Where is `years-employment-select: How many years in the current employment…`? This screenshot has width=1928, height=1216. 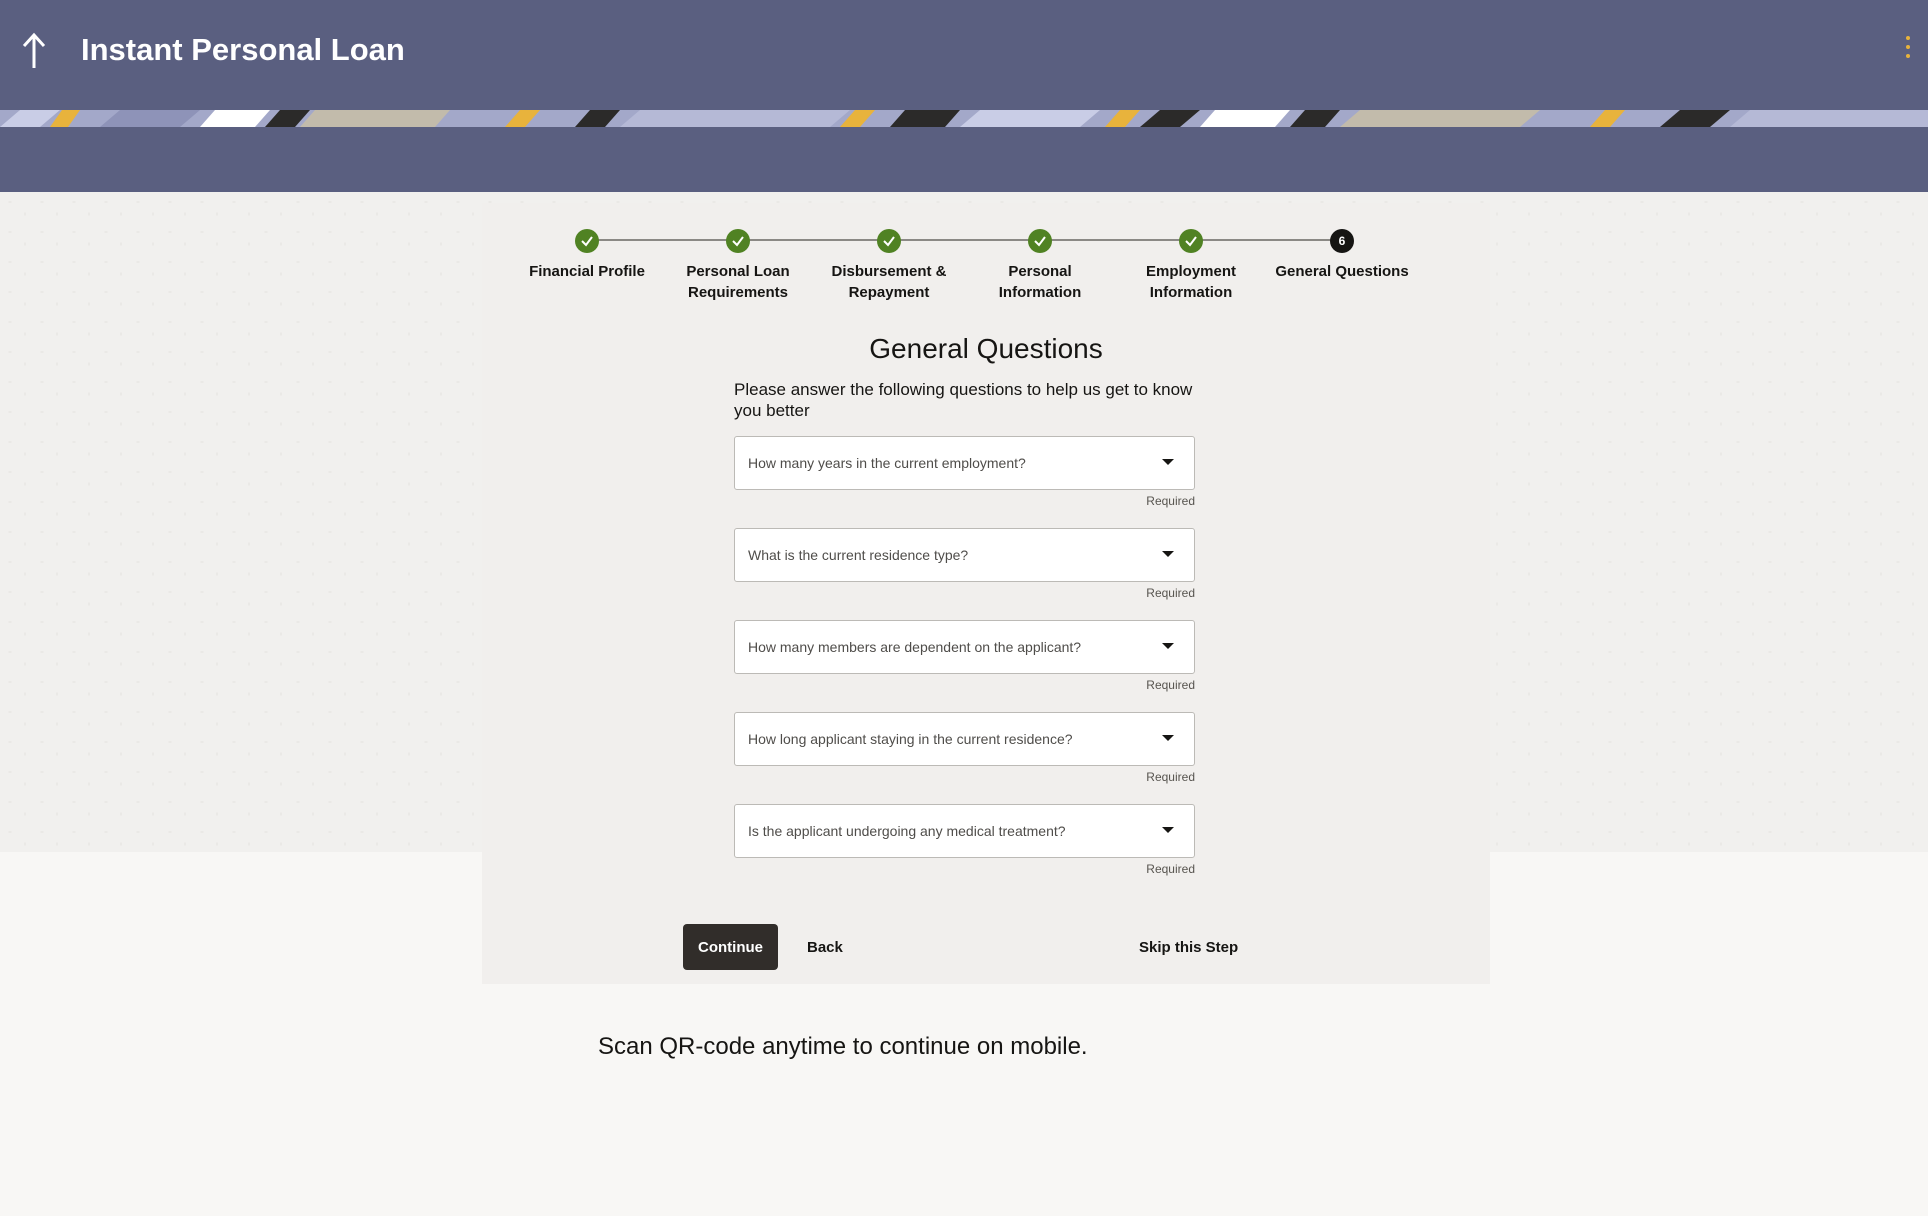
years-employment-select: How many years in the current employment… is located at coordinates (964, 463).